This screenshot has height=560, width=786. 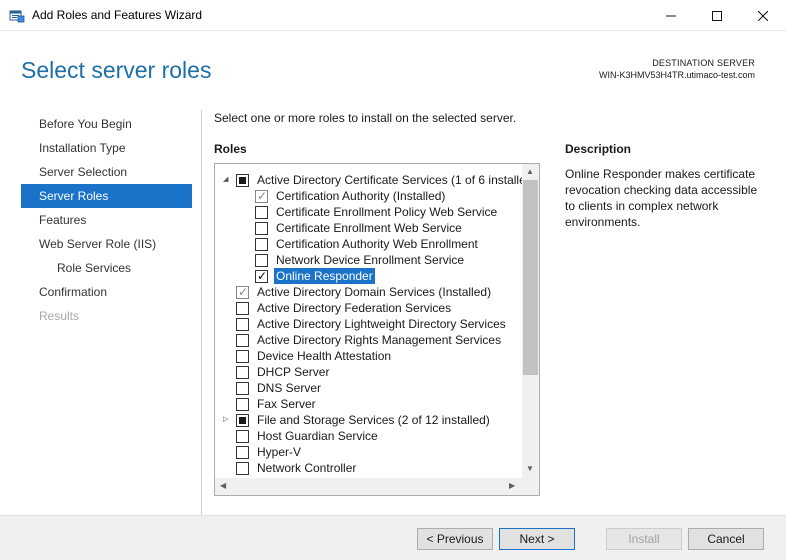 I want to click on horizontal-scrollbar: ◀ ▶, so click(x=368, y=486).